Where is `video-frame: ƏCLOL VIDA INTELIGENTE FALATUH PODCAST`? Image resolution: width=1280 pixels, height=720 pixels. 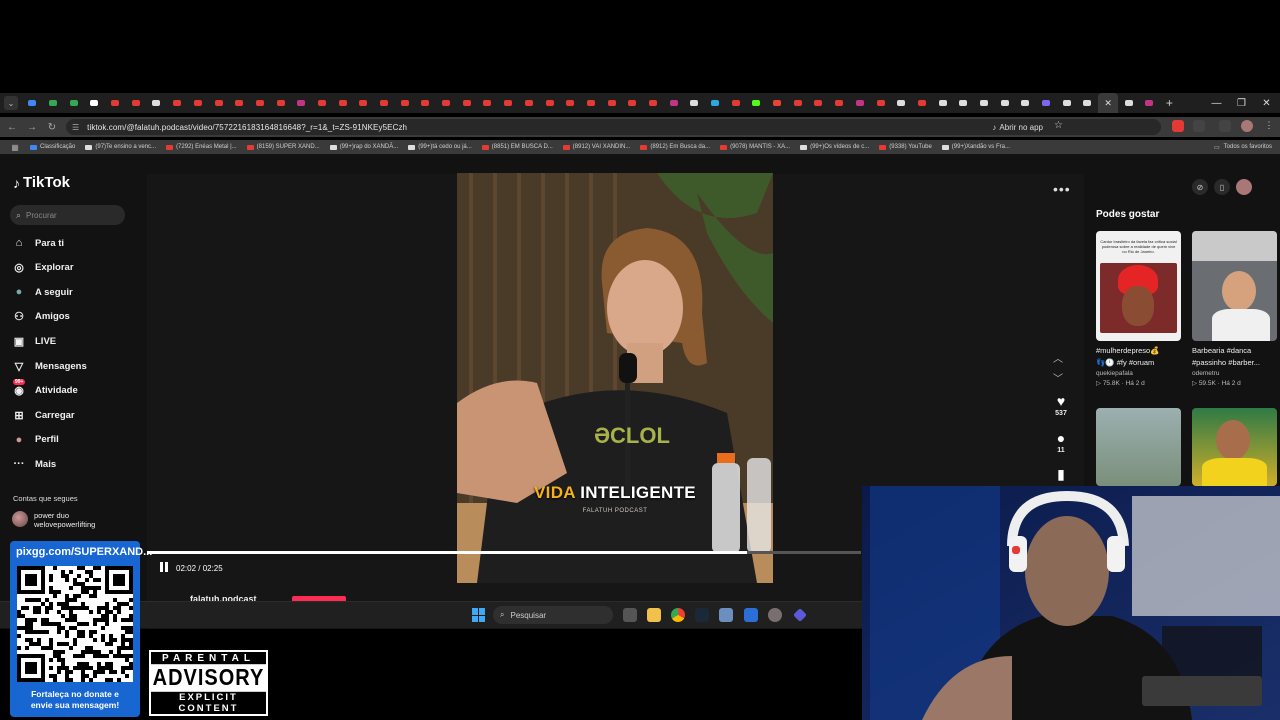 video-frame: ƏCLOL VIDA INTELIGENTE FALATUH PODCAST is located at coordinates (615, 378).